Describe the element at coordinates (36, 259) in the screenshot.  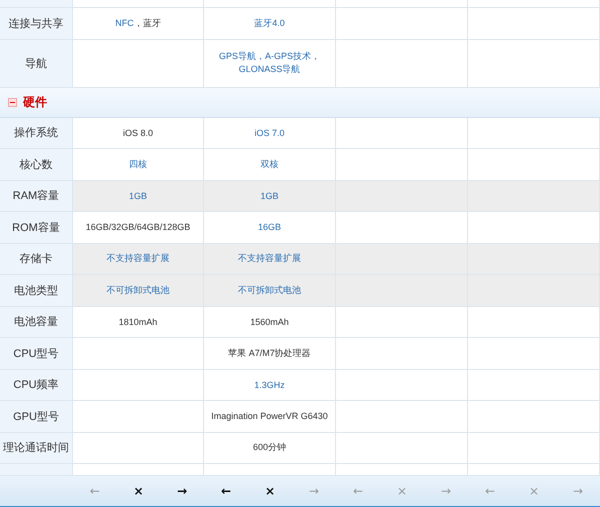
I see `row-label: 存储卡` at that location.